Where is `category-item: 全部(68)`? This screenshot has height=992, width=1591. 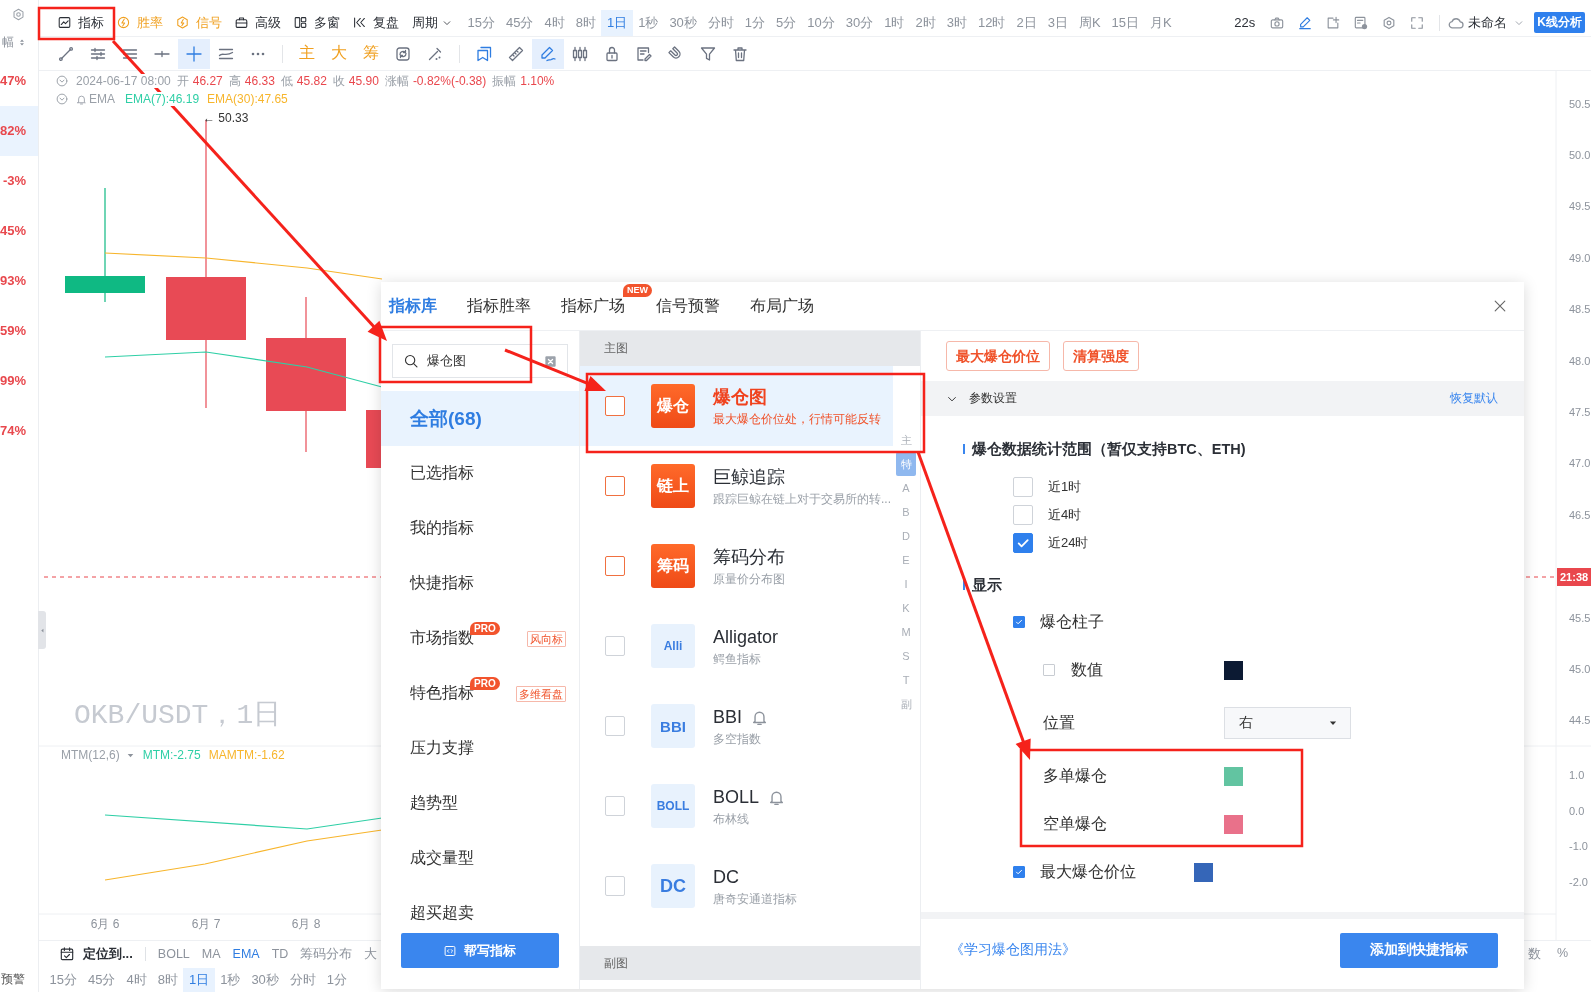 category-item: 全部(68) is located at coordinates (480, 418).